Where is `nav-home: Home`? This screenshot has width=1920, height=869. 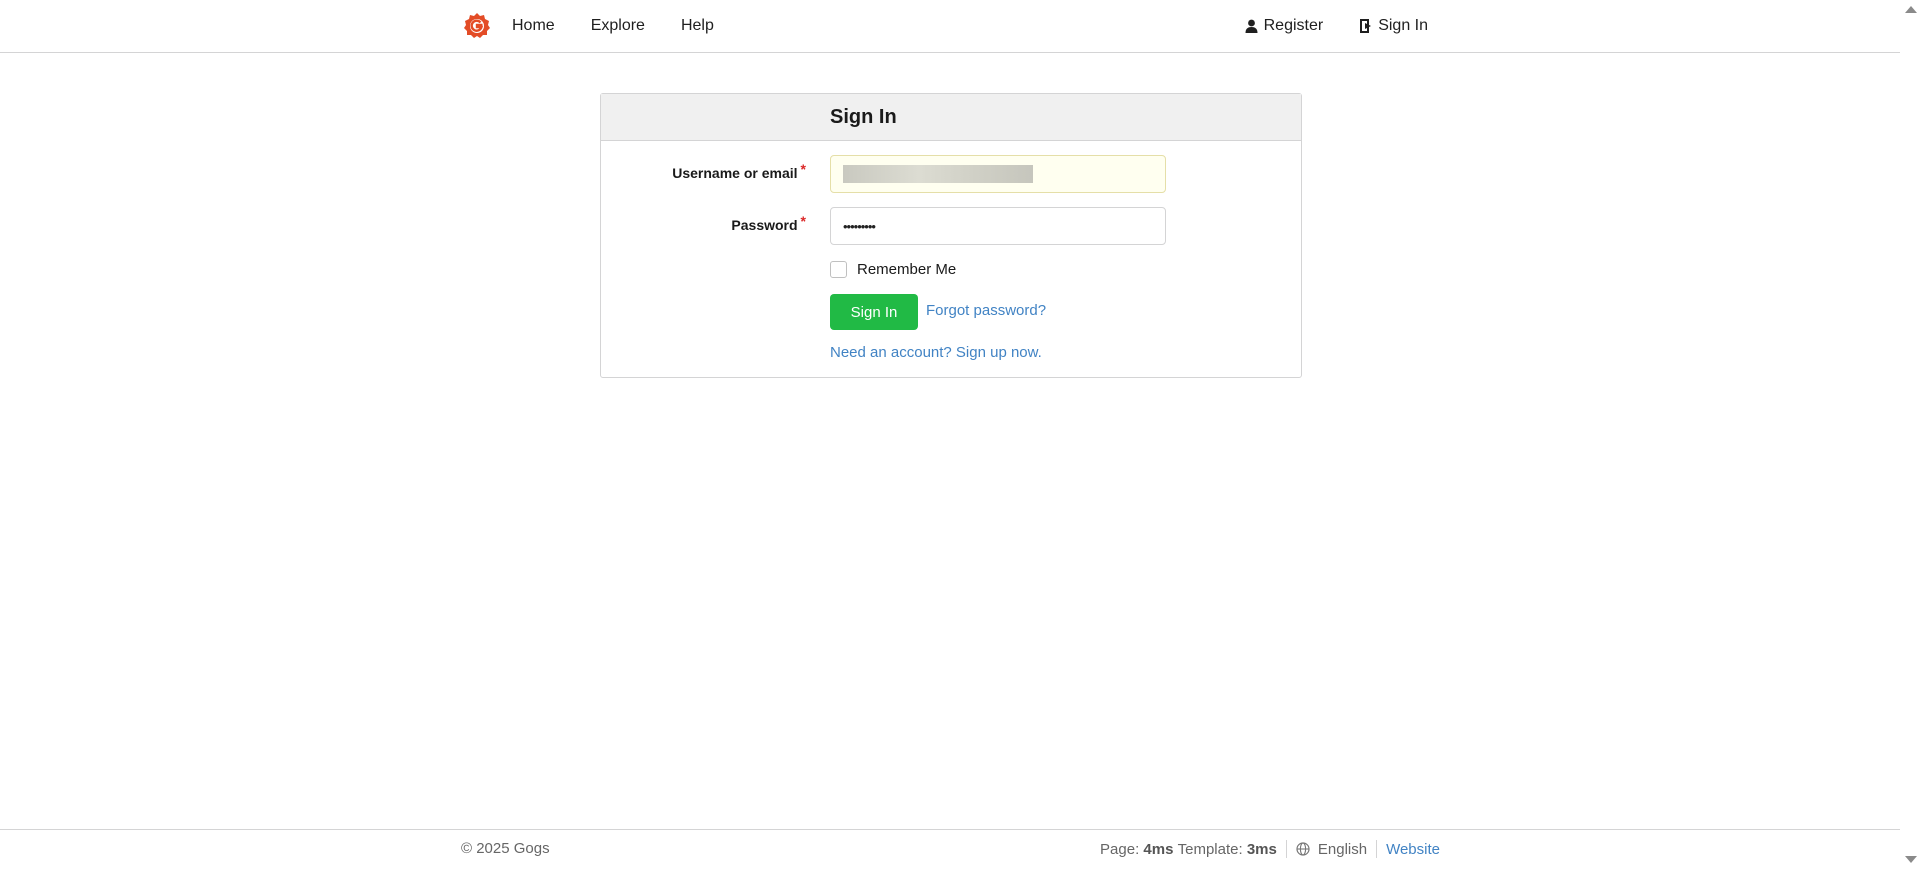 nav-home: Home is located at coordinates (542, 26).